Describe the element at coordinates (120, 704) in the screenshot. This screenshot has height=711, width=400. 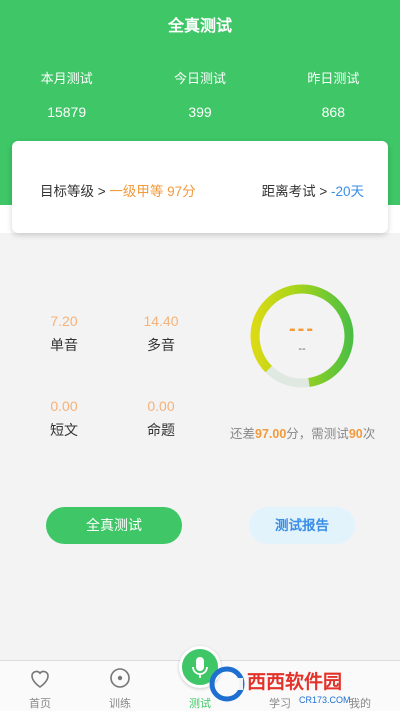
I see `tab-label: 训练` at that location.